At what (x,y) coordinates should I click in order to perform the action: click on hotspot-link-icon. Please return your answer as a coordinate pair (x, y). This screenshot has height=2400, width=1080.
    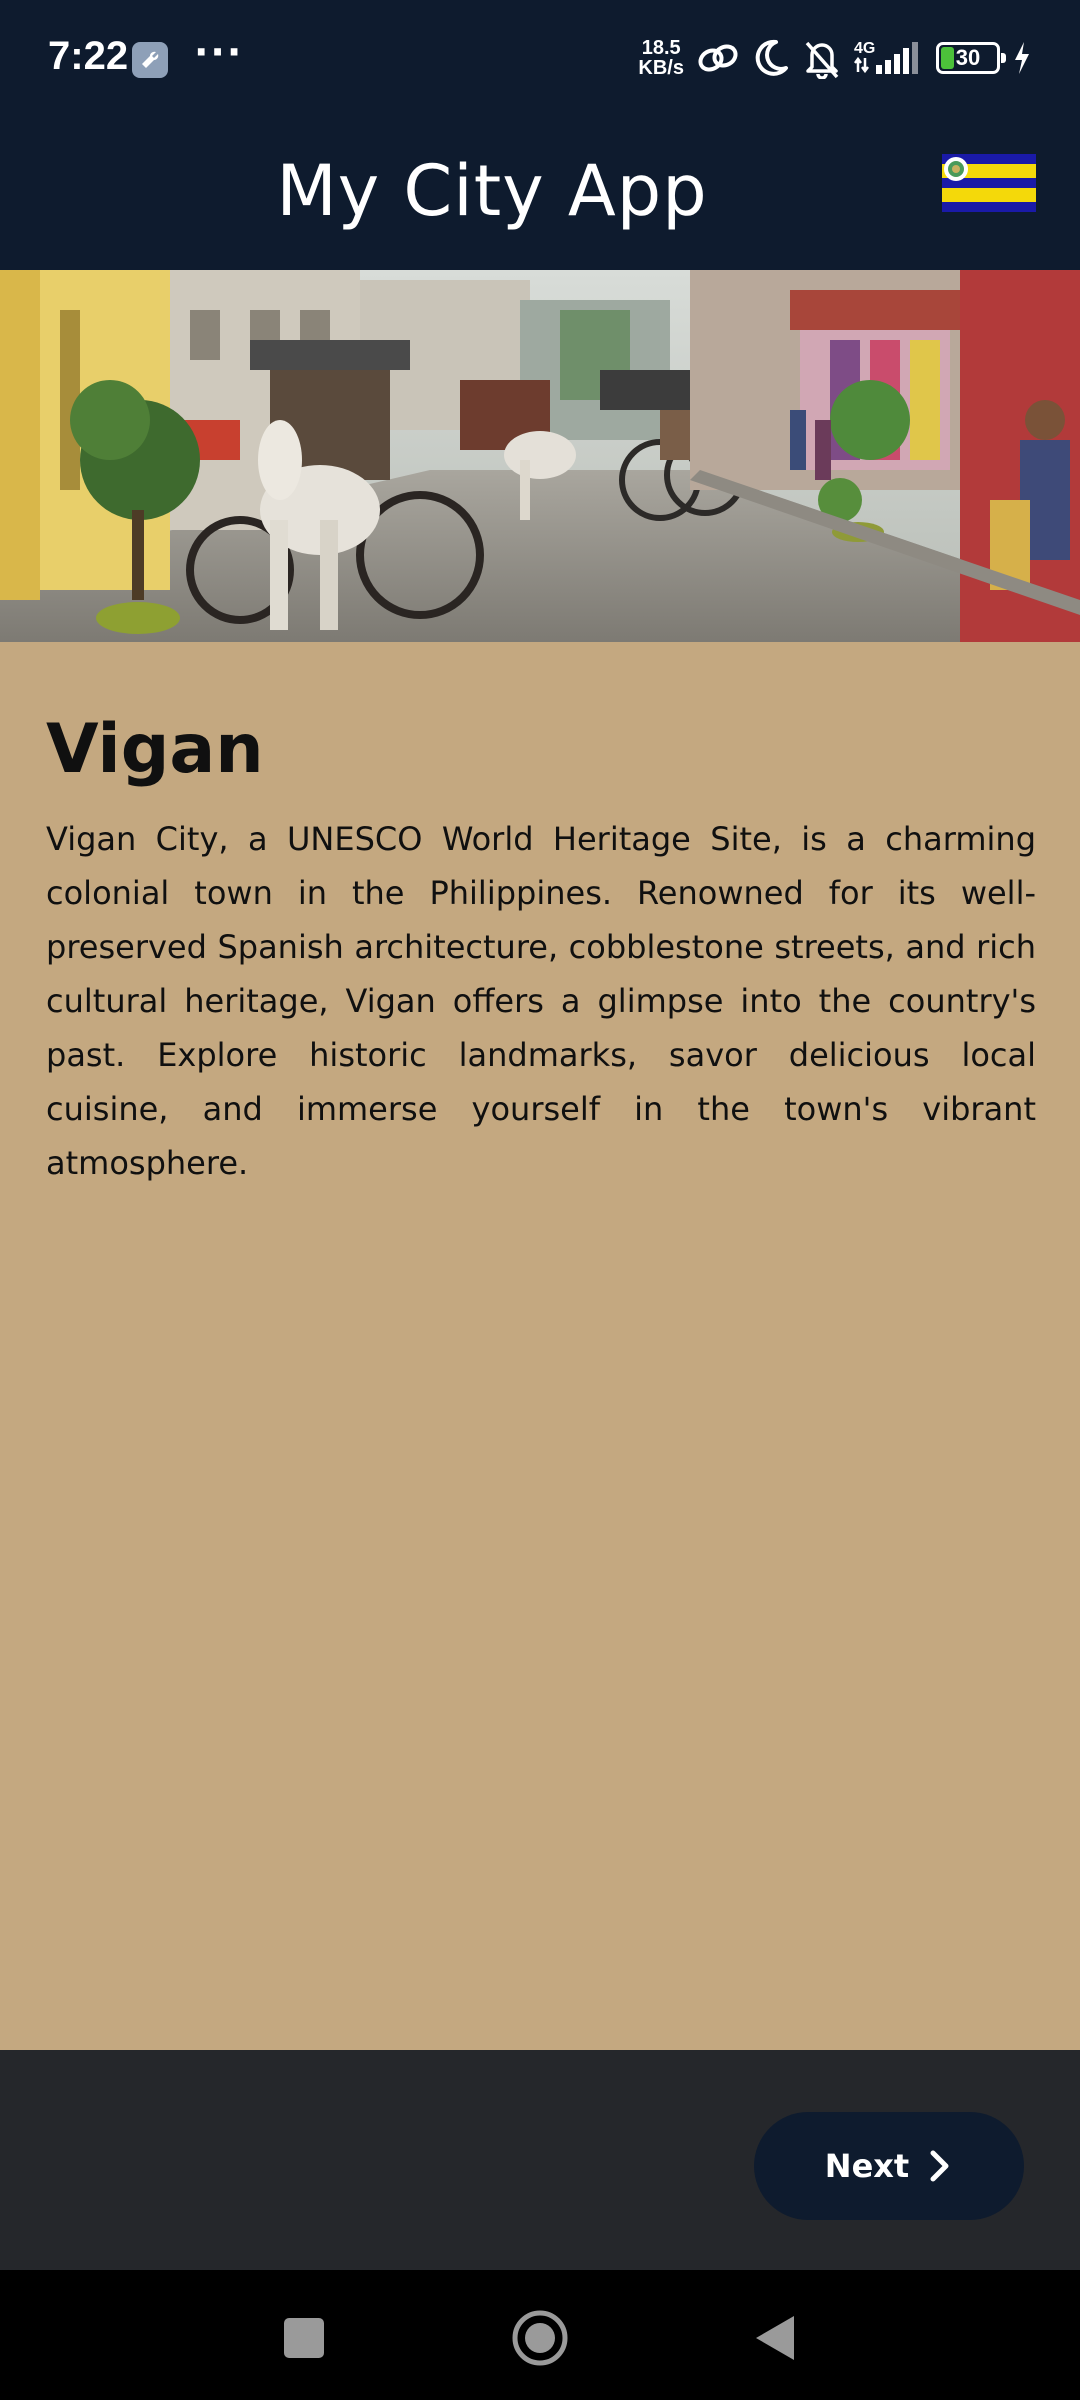
    Looking at the image, I should click on (718, 58).